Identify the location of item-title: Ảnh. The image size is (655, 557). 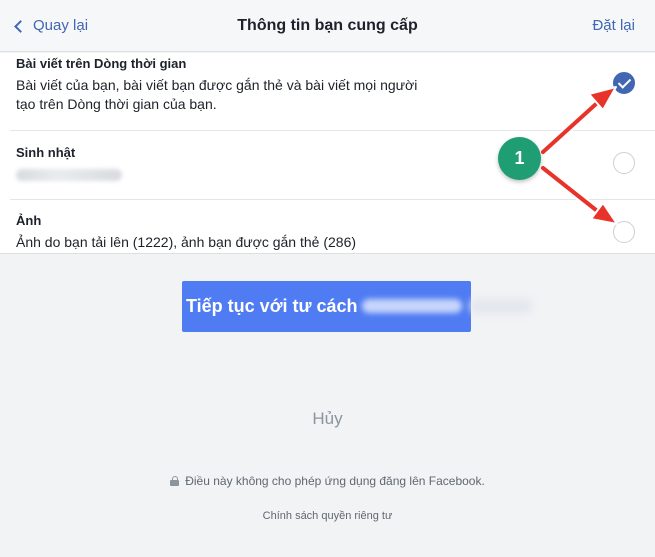
(29, 220).